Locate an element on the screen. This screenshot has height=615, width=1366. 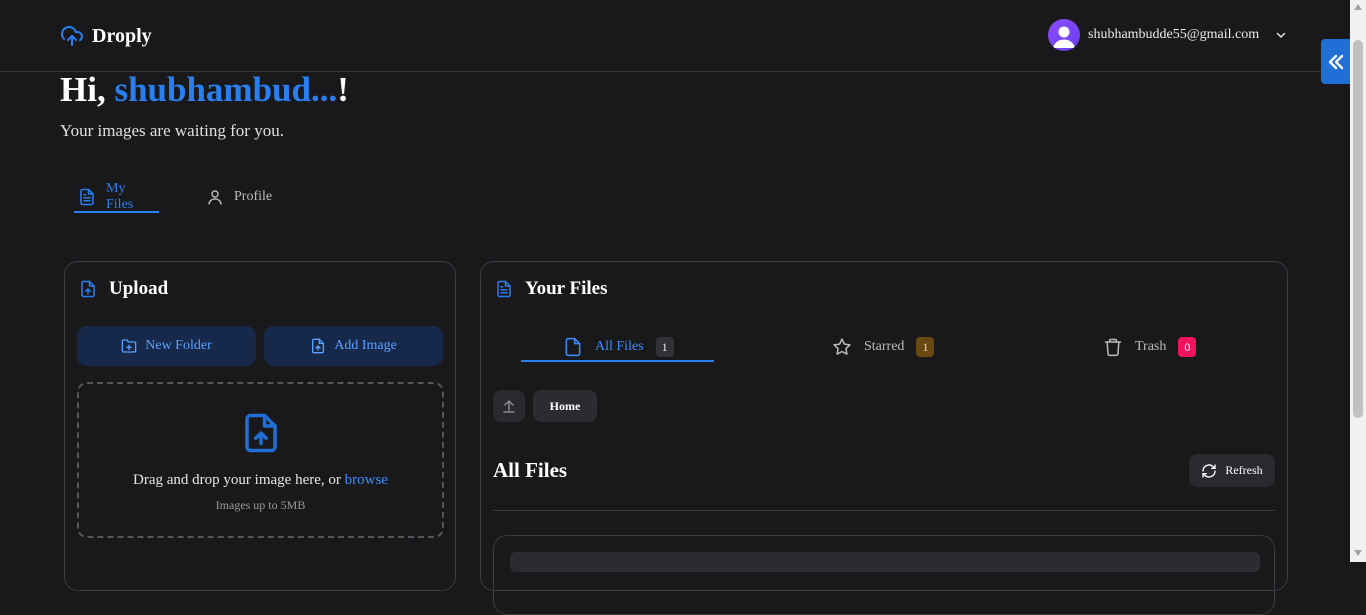
navigate-up-button is located at coordinates (509, 406).